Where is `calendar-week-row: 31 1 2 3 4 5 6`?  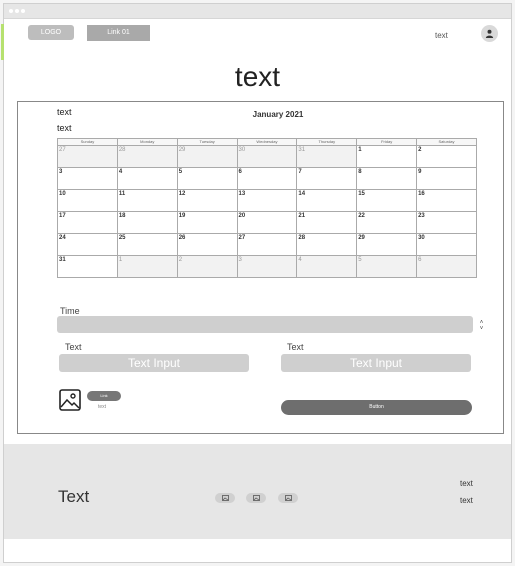 calendar-week-row: 31 1 2 3 4 5 6 is located at coordinates (267, 266).